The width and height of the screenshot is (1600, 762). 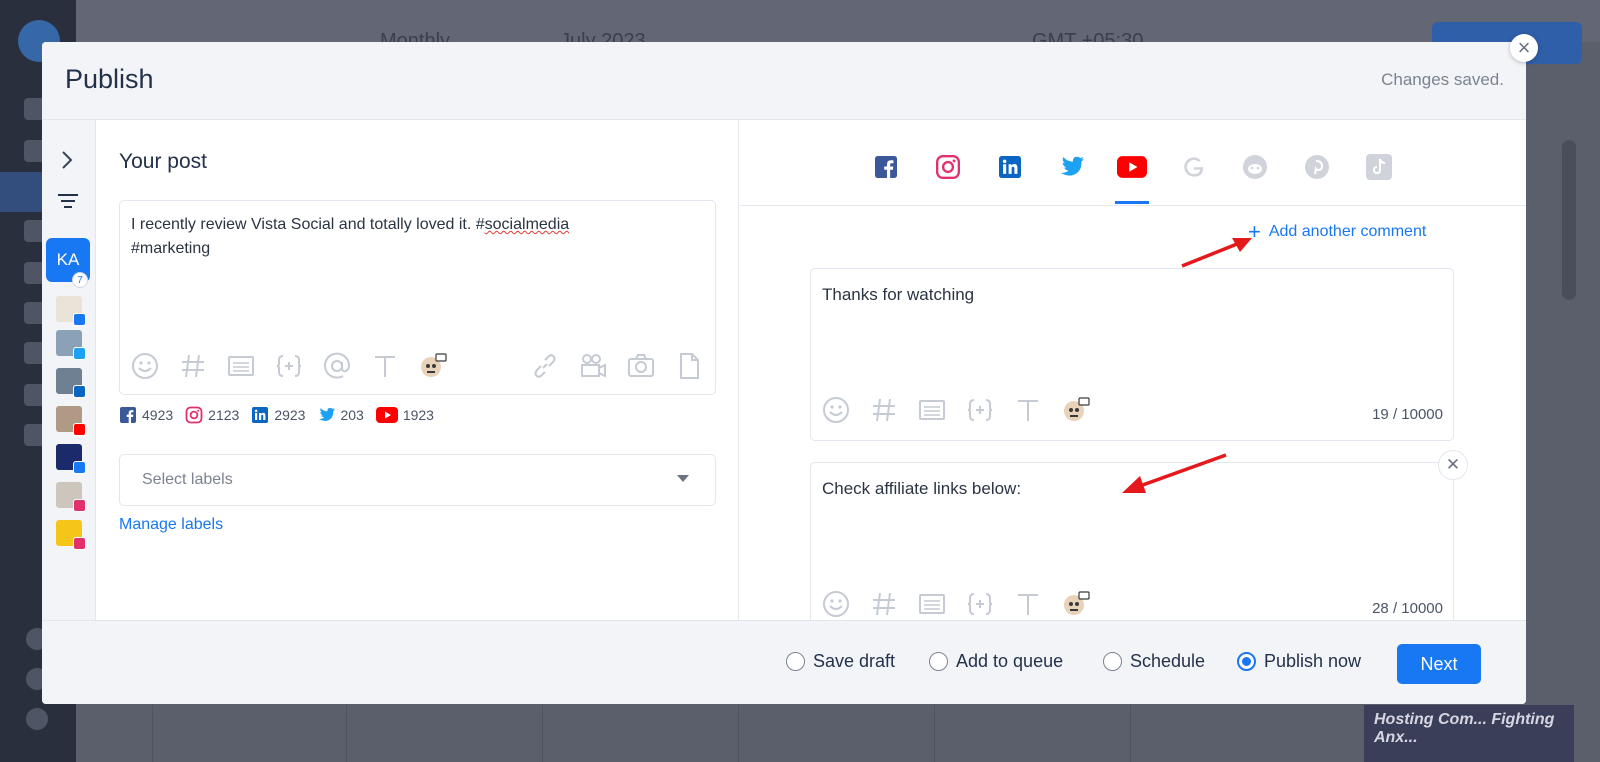 What do you see at coordinates (71, 421) in the screenshot?
I see `account-avatar-youtube` at bounding box center [71, 421].